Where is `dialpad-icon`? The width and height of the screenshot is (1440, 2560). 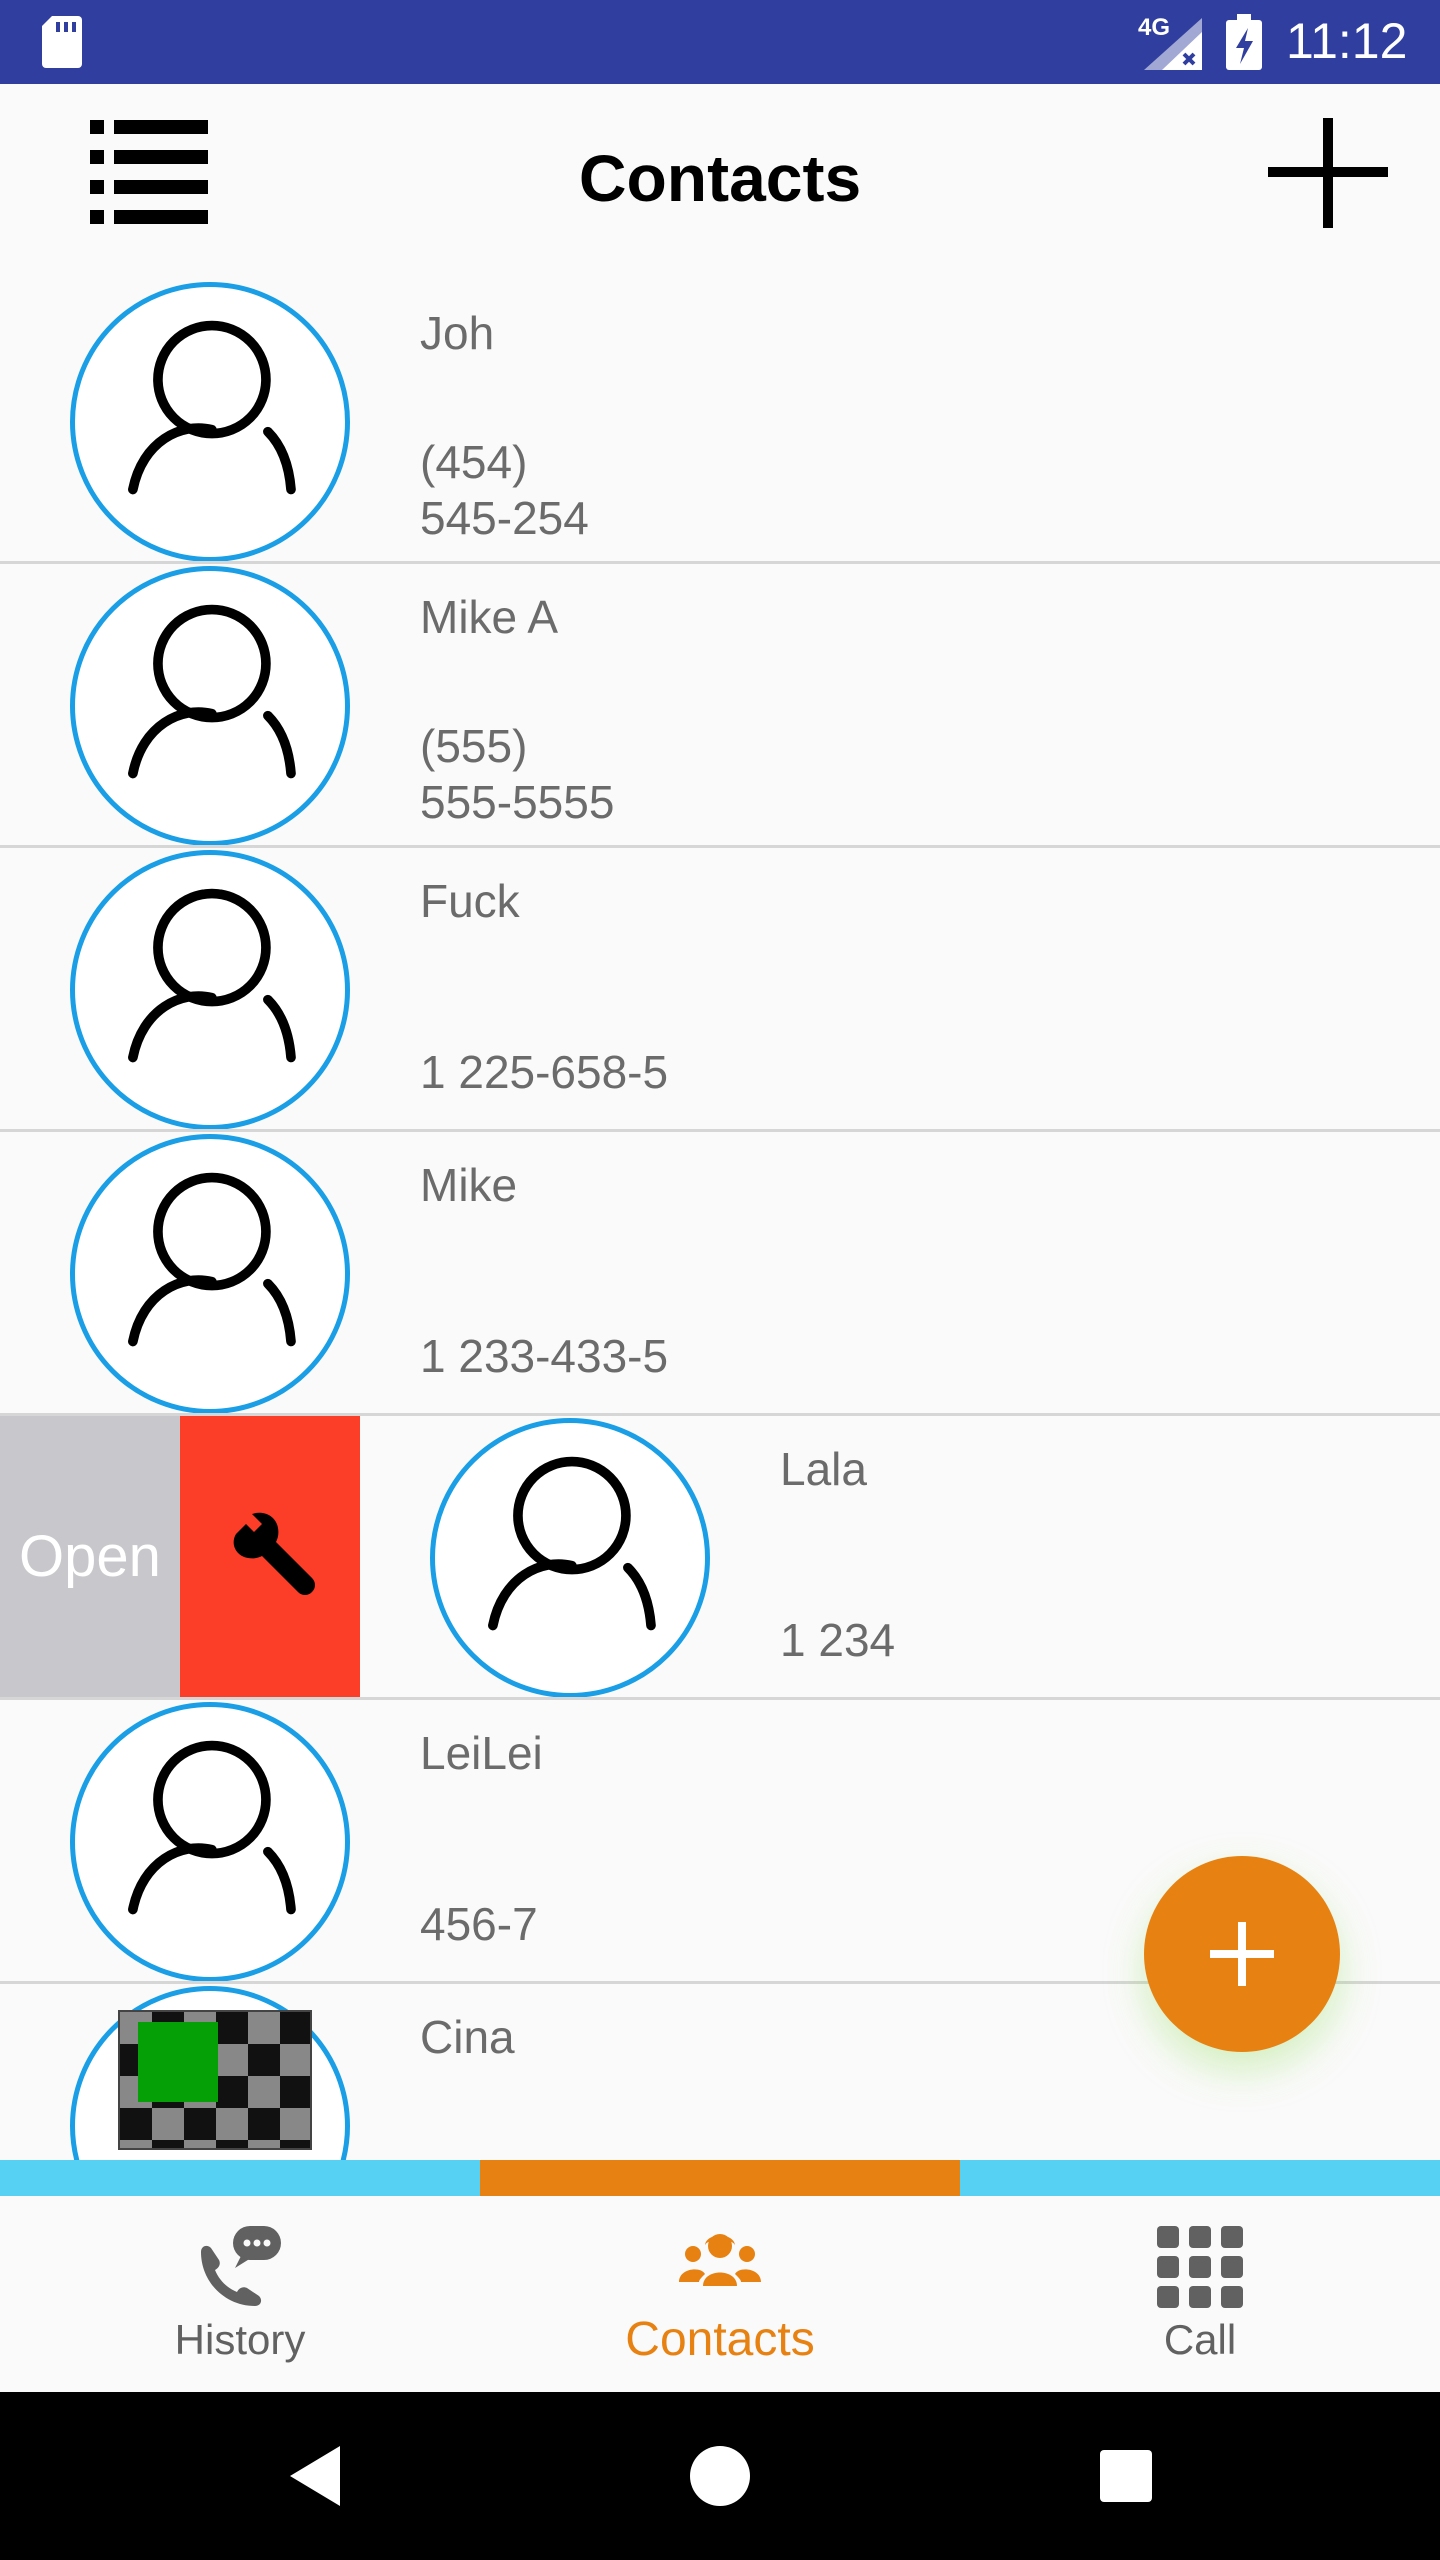
dialpad-icon is located at coordinates (1200, 2267).